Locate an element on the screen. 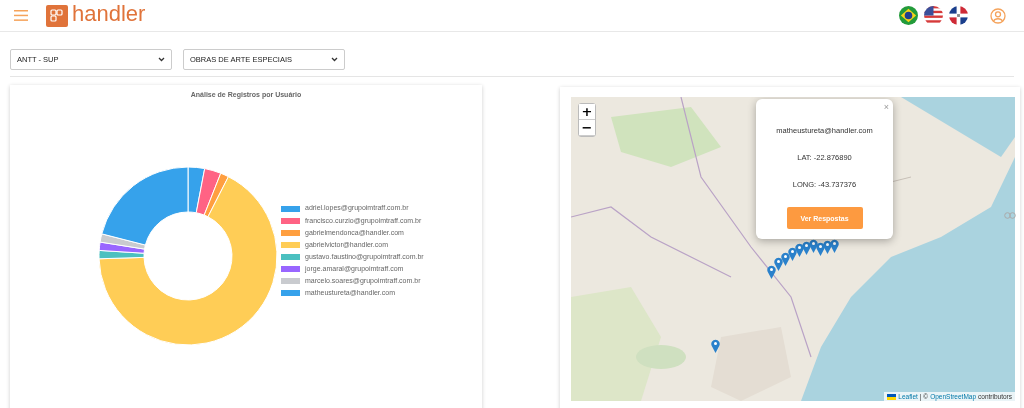  ukraine-flag-icon is located at coordinates (892, 396).